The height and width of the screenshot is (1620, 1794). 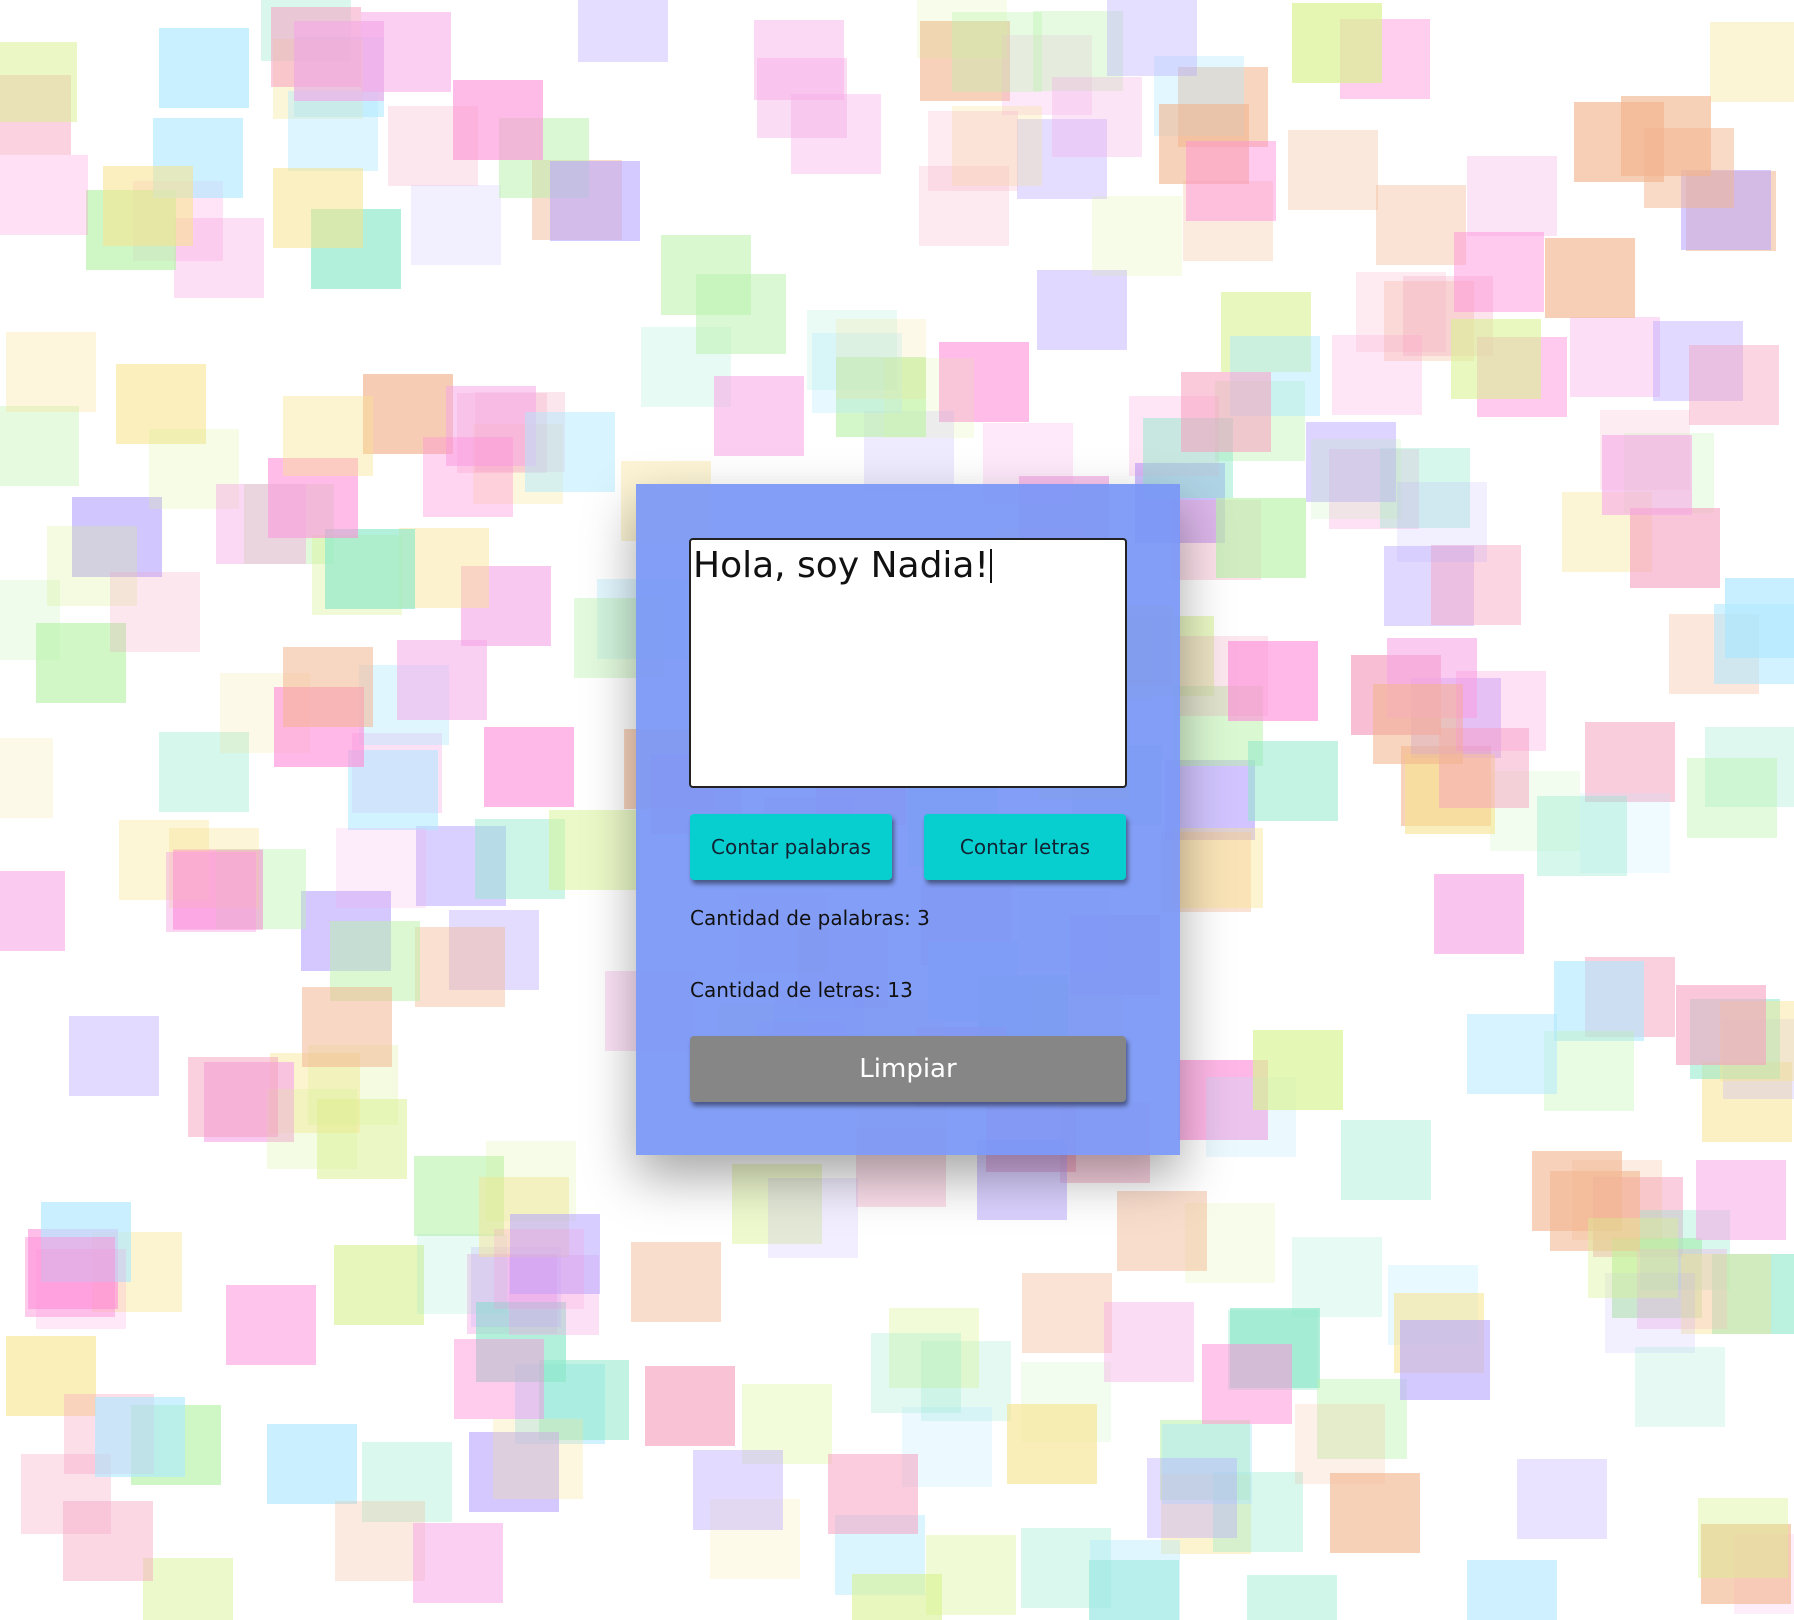 What do you see at coordinates (801, 990) in the screenshot?
I see `letter-count-result: Cantidad de letras: 13` at bounding box center [801, 990].